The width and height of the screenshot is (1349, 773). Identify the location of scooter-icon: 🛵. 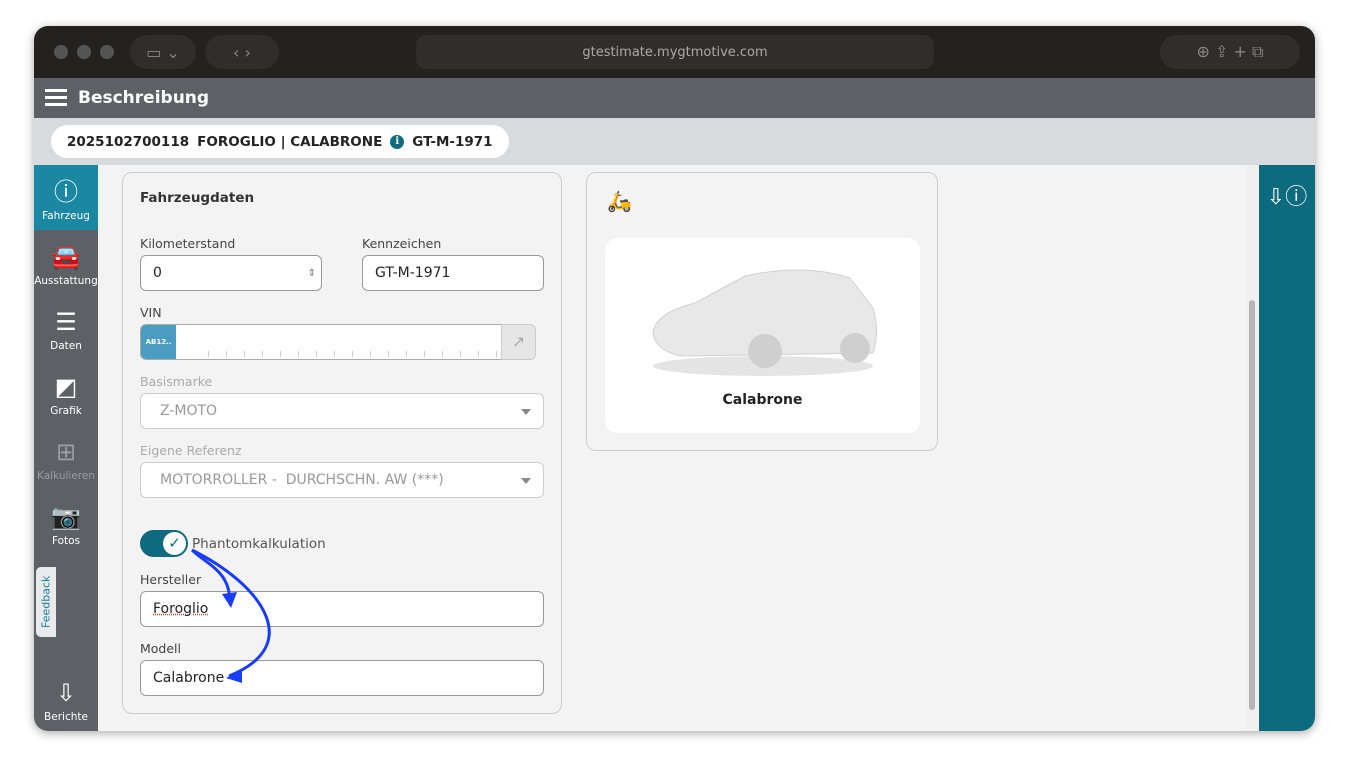
(619, 201).